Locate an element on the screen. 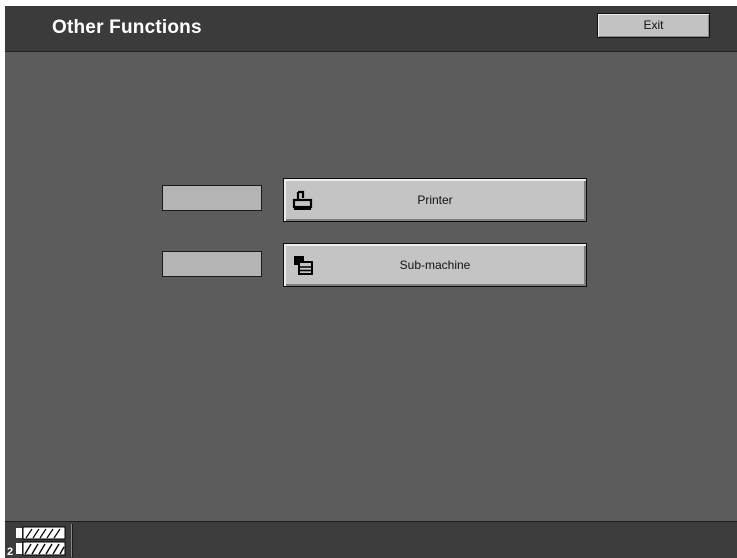  page-title: Other Functions is located at coordinates (127, 27).